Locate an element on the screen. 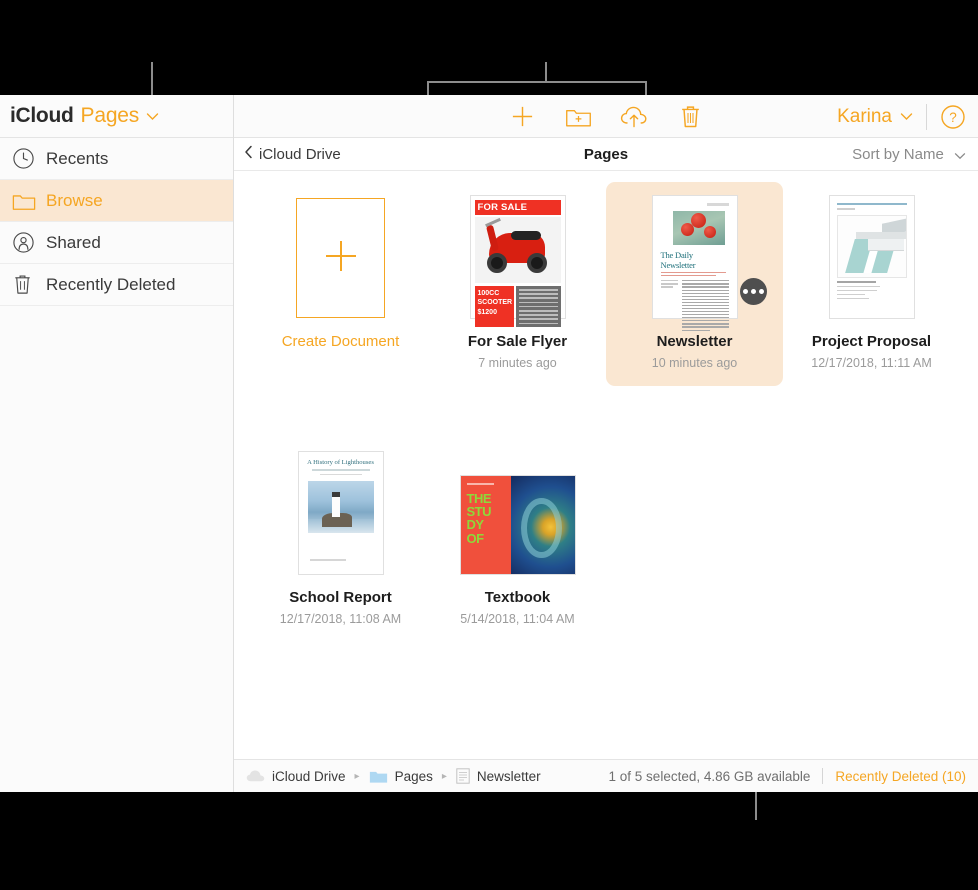  for-sale-flyer-thumbnail: FOR SALE 100CC SCOOTER $1200 is located at coordinates (517, 261).